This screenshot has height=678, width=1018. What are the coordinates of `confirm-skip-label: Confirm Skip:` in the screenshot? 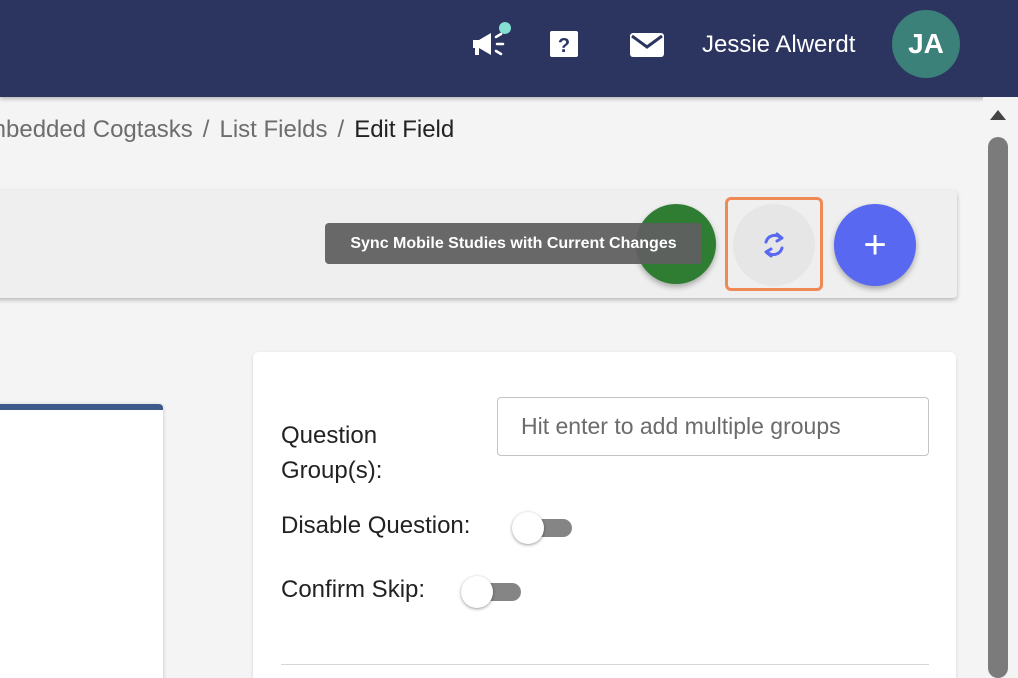 It's located at (353, 589).